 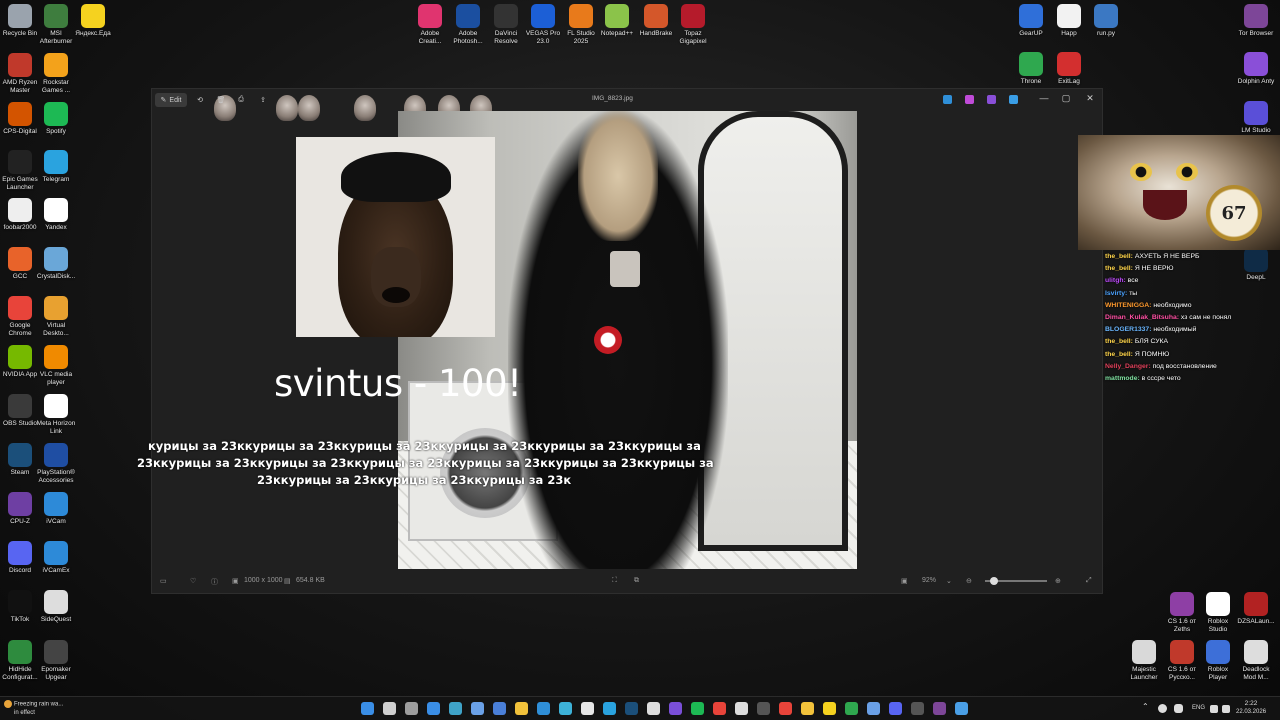 What do you see at coordinates (221, 100) in the screenshot?
I see `delete-icon: 🗑` at bounding box center [221, 100].